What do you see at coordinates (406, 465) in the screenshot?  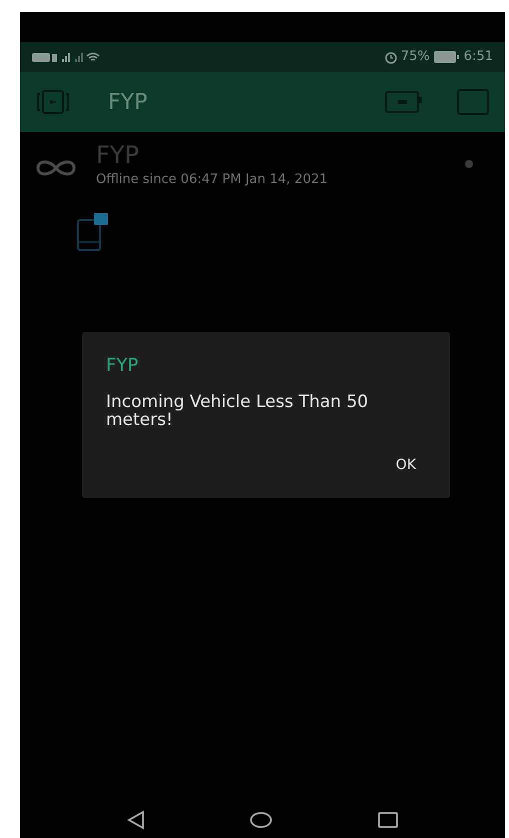 I see `ok-button: OK` at bounding box center [406, 465].